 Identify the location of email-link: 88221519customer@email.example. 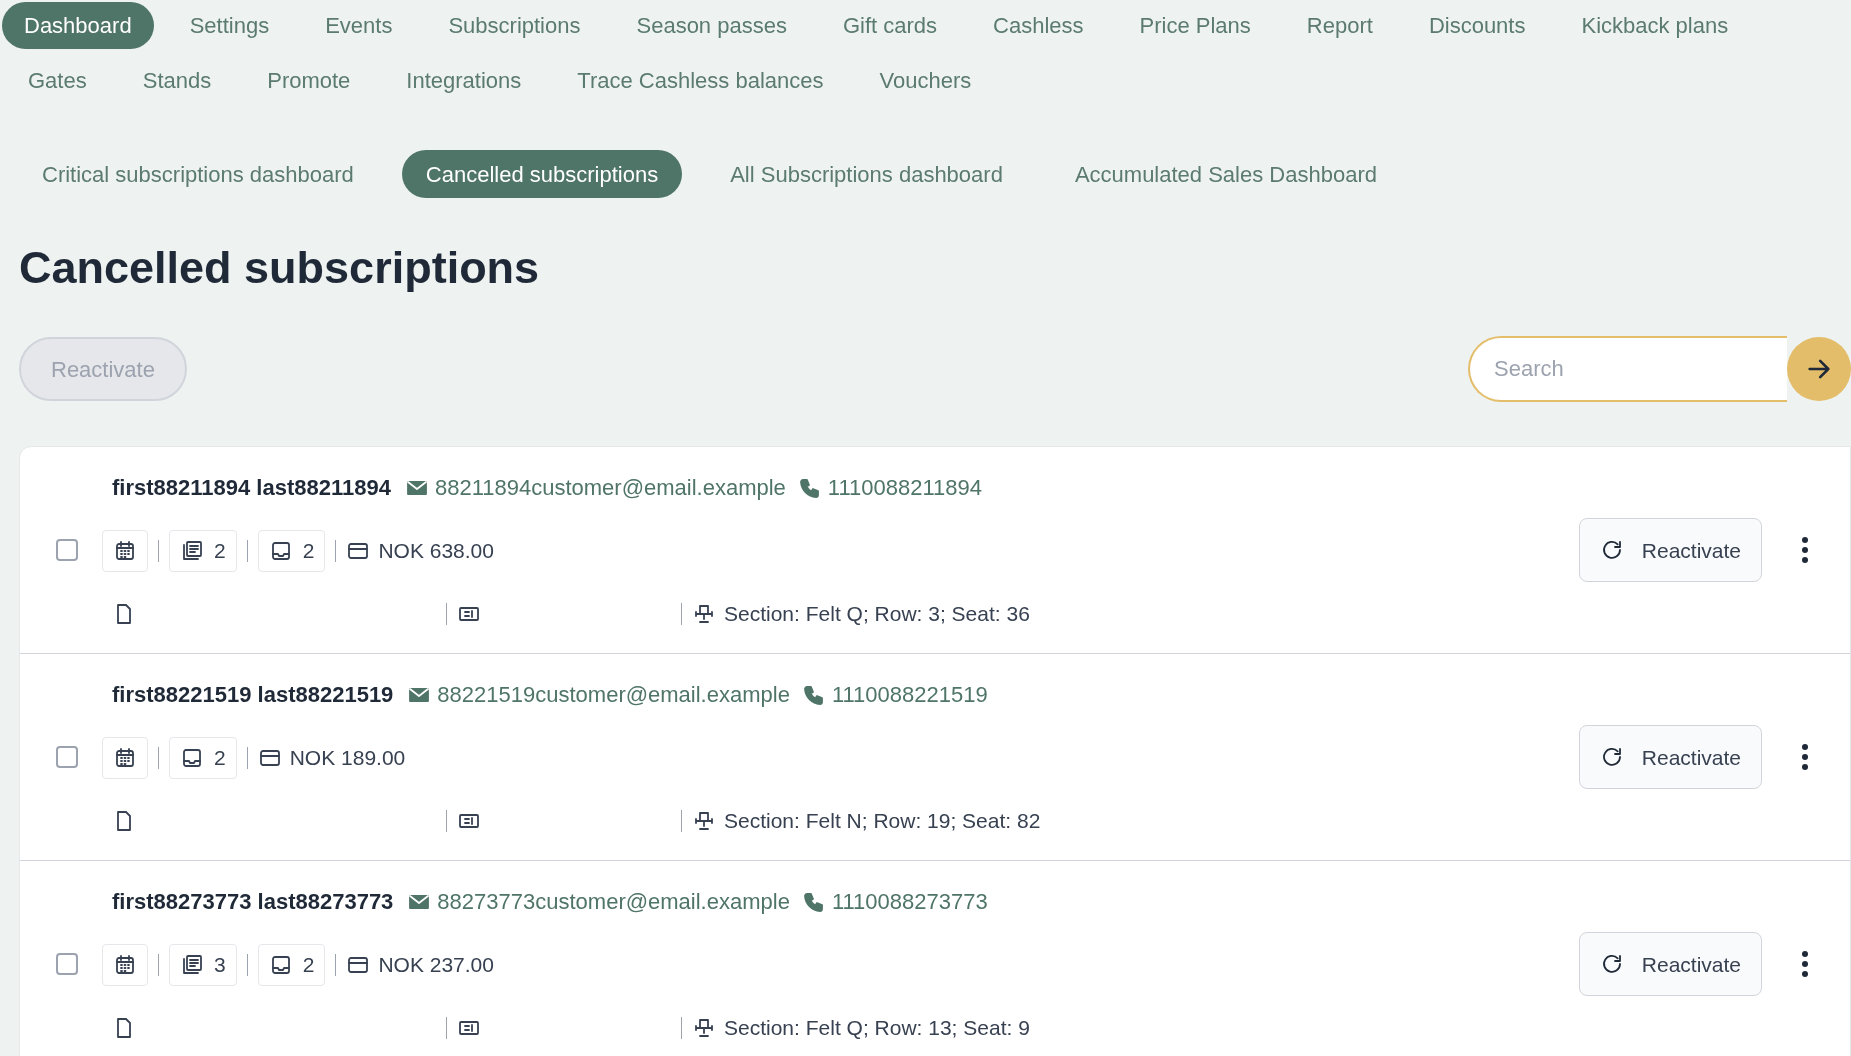
(613, 694).